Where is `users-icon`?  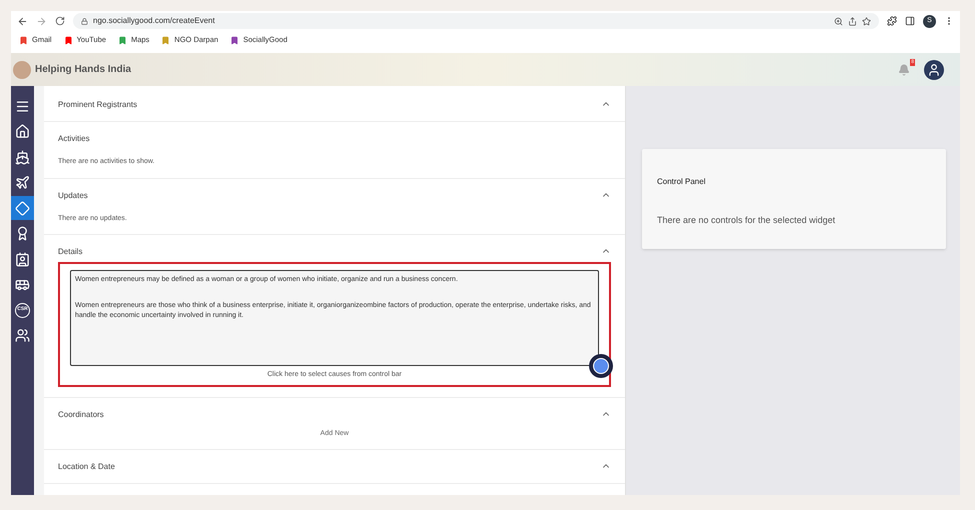 users-icon is located at coordinates (22, 335).